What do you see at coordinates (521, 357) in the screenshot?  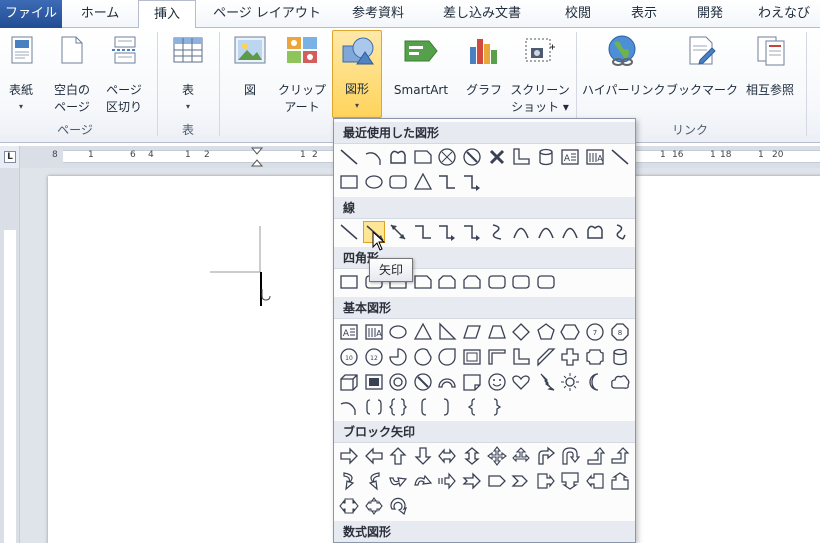 I see `shape-lshape-icon` at bounding box center [521, 357].